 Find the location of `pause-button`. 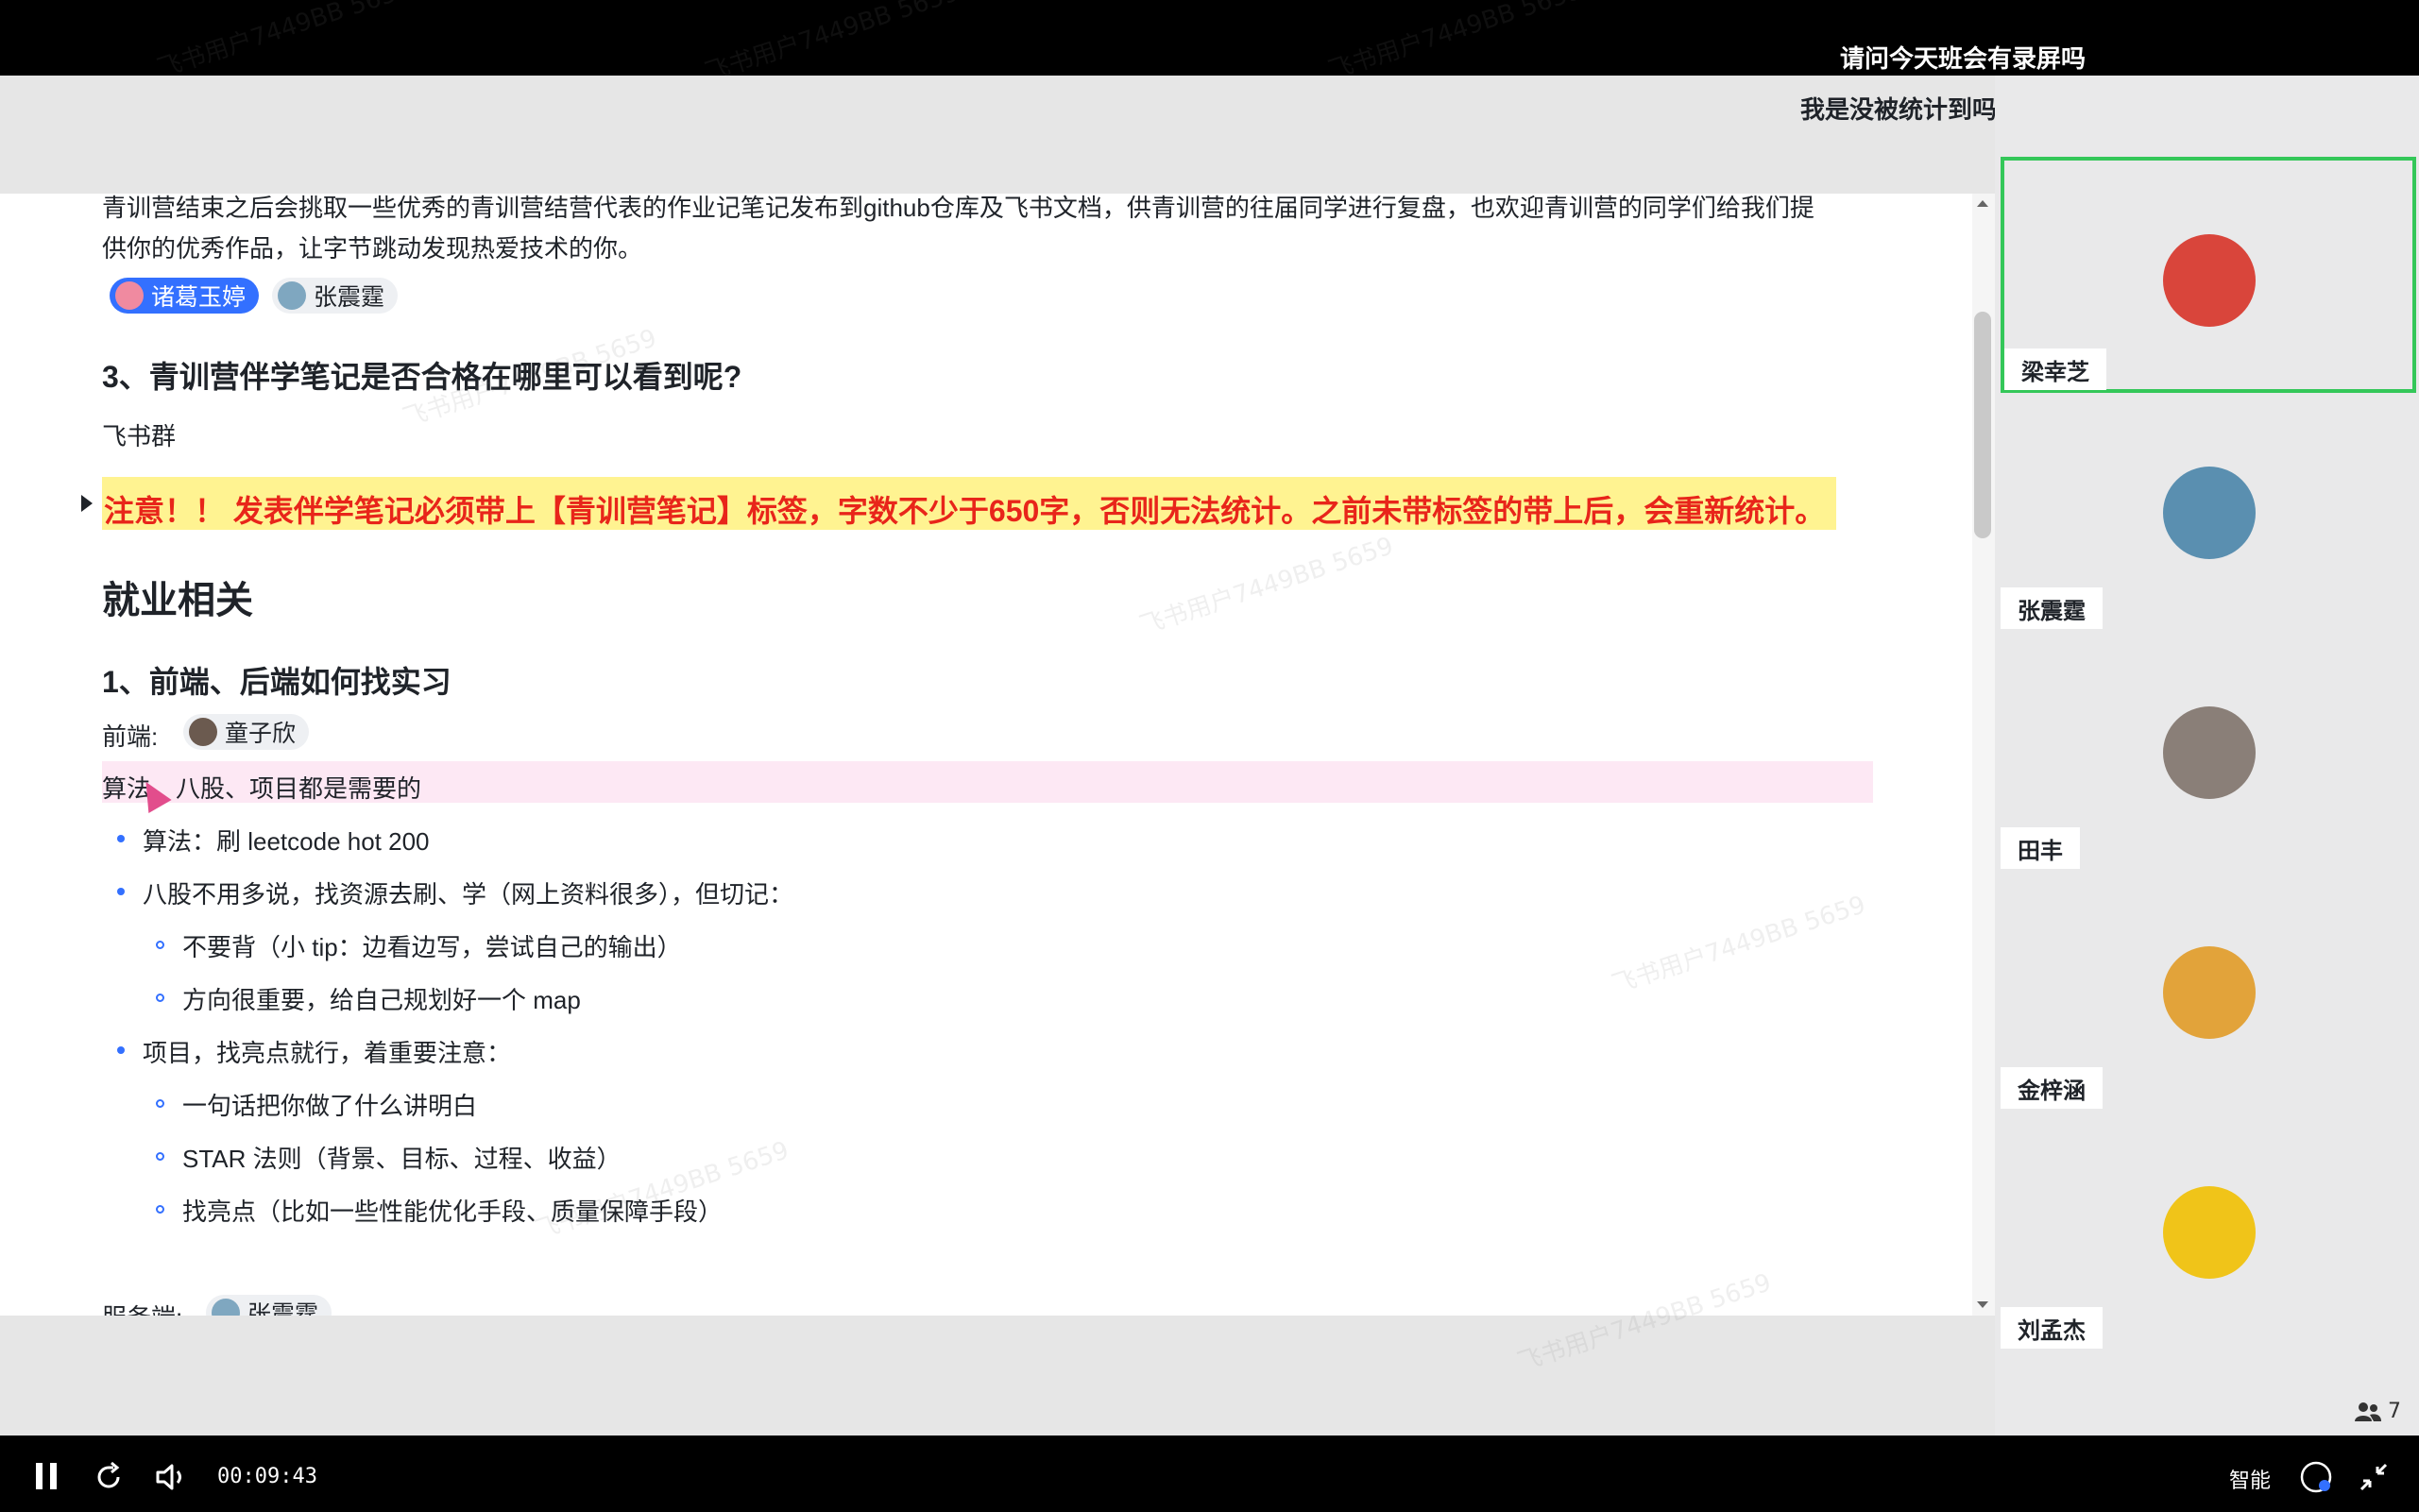

pause-button is located at coordinates (46, 1476).